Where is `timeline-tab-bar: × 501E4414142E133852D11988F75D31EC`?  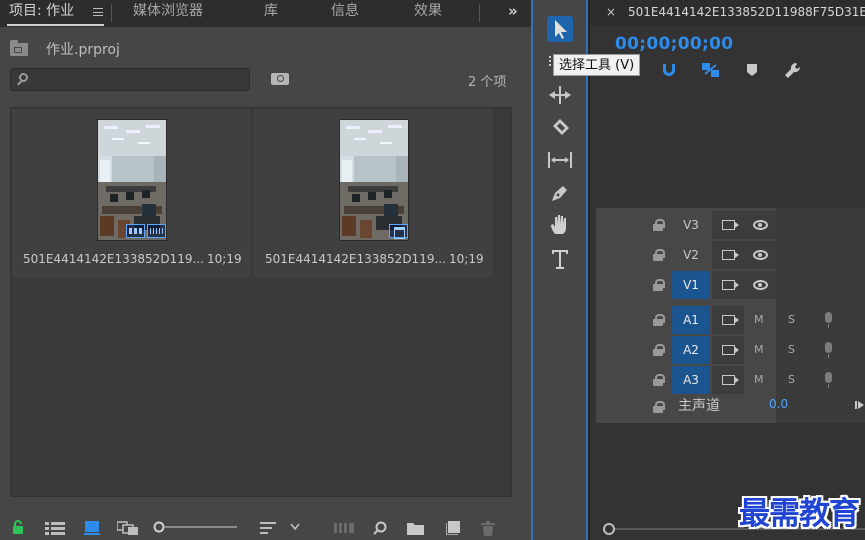 timeline-tab-bar: × 501E4414142E133852D11988F75D31EC is located at coordinates (727, 13).